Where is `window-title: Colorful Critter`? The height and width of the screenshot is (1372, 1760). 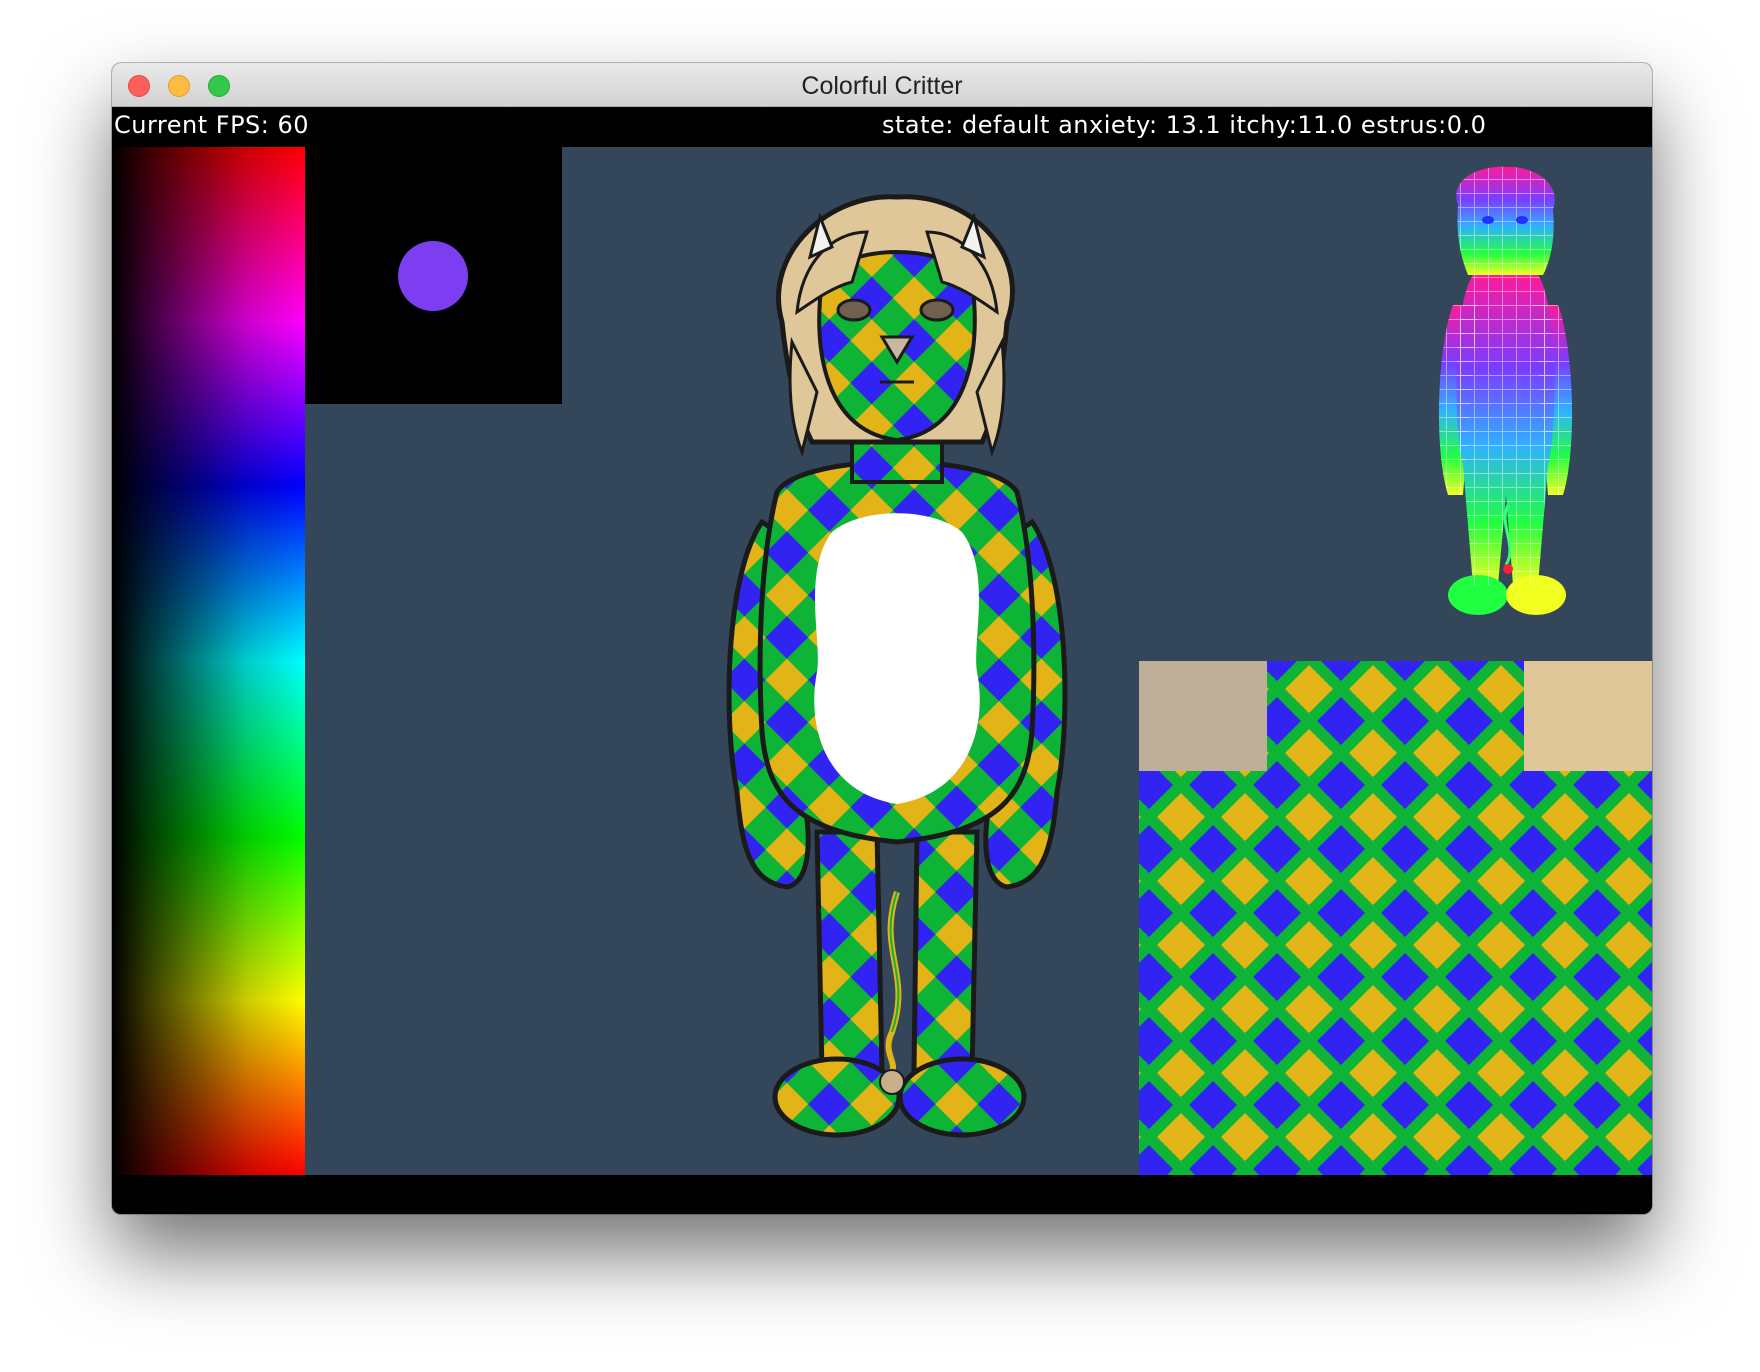
window-title: Colorful Critter is located at coordinates (882, 86).